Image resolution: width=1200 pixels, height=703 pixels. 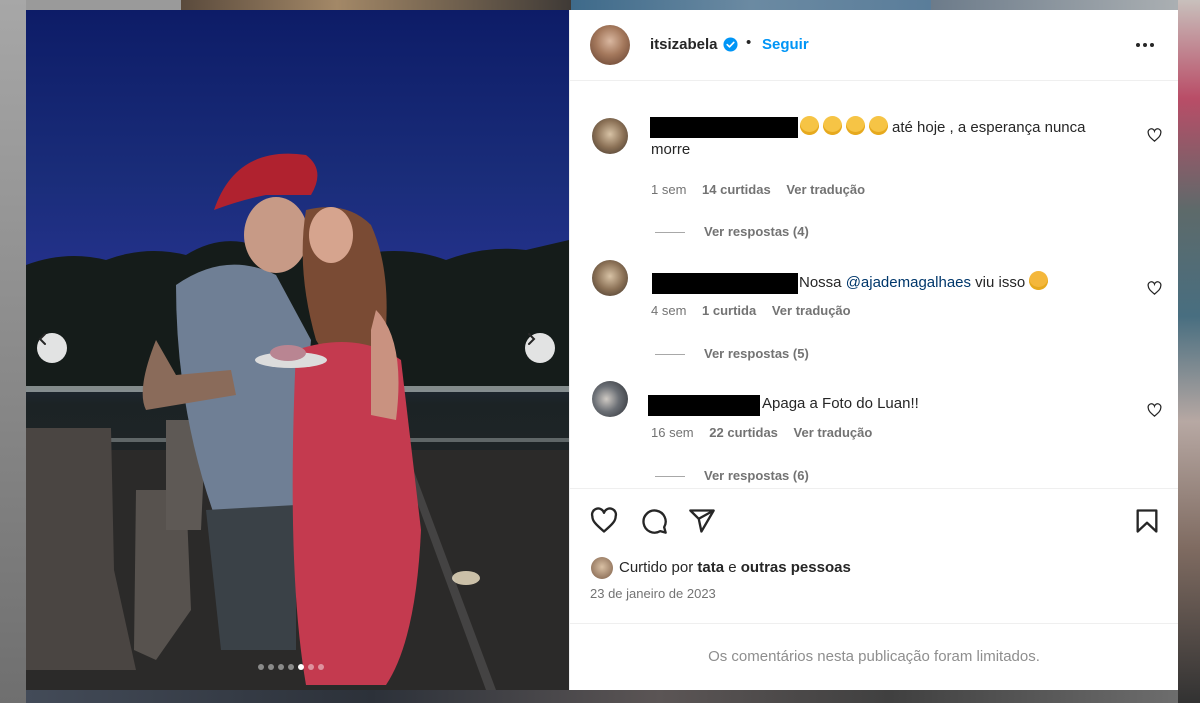 I want to click on post-date: 23 de janeiro de 2023, so click(x=653, y=593).